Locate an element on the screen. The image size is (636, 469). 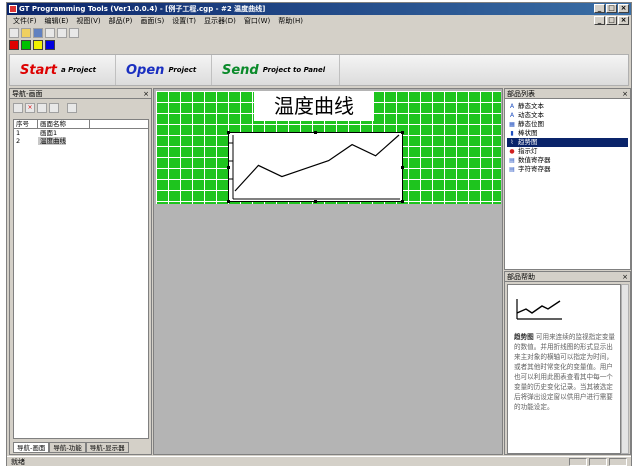
mdi-restore-button: □ is located at coordinates (611, 20).